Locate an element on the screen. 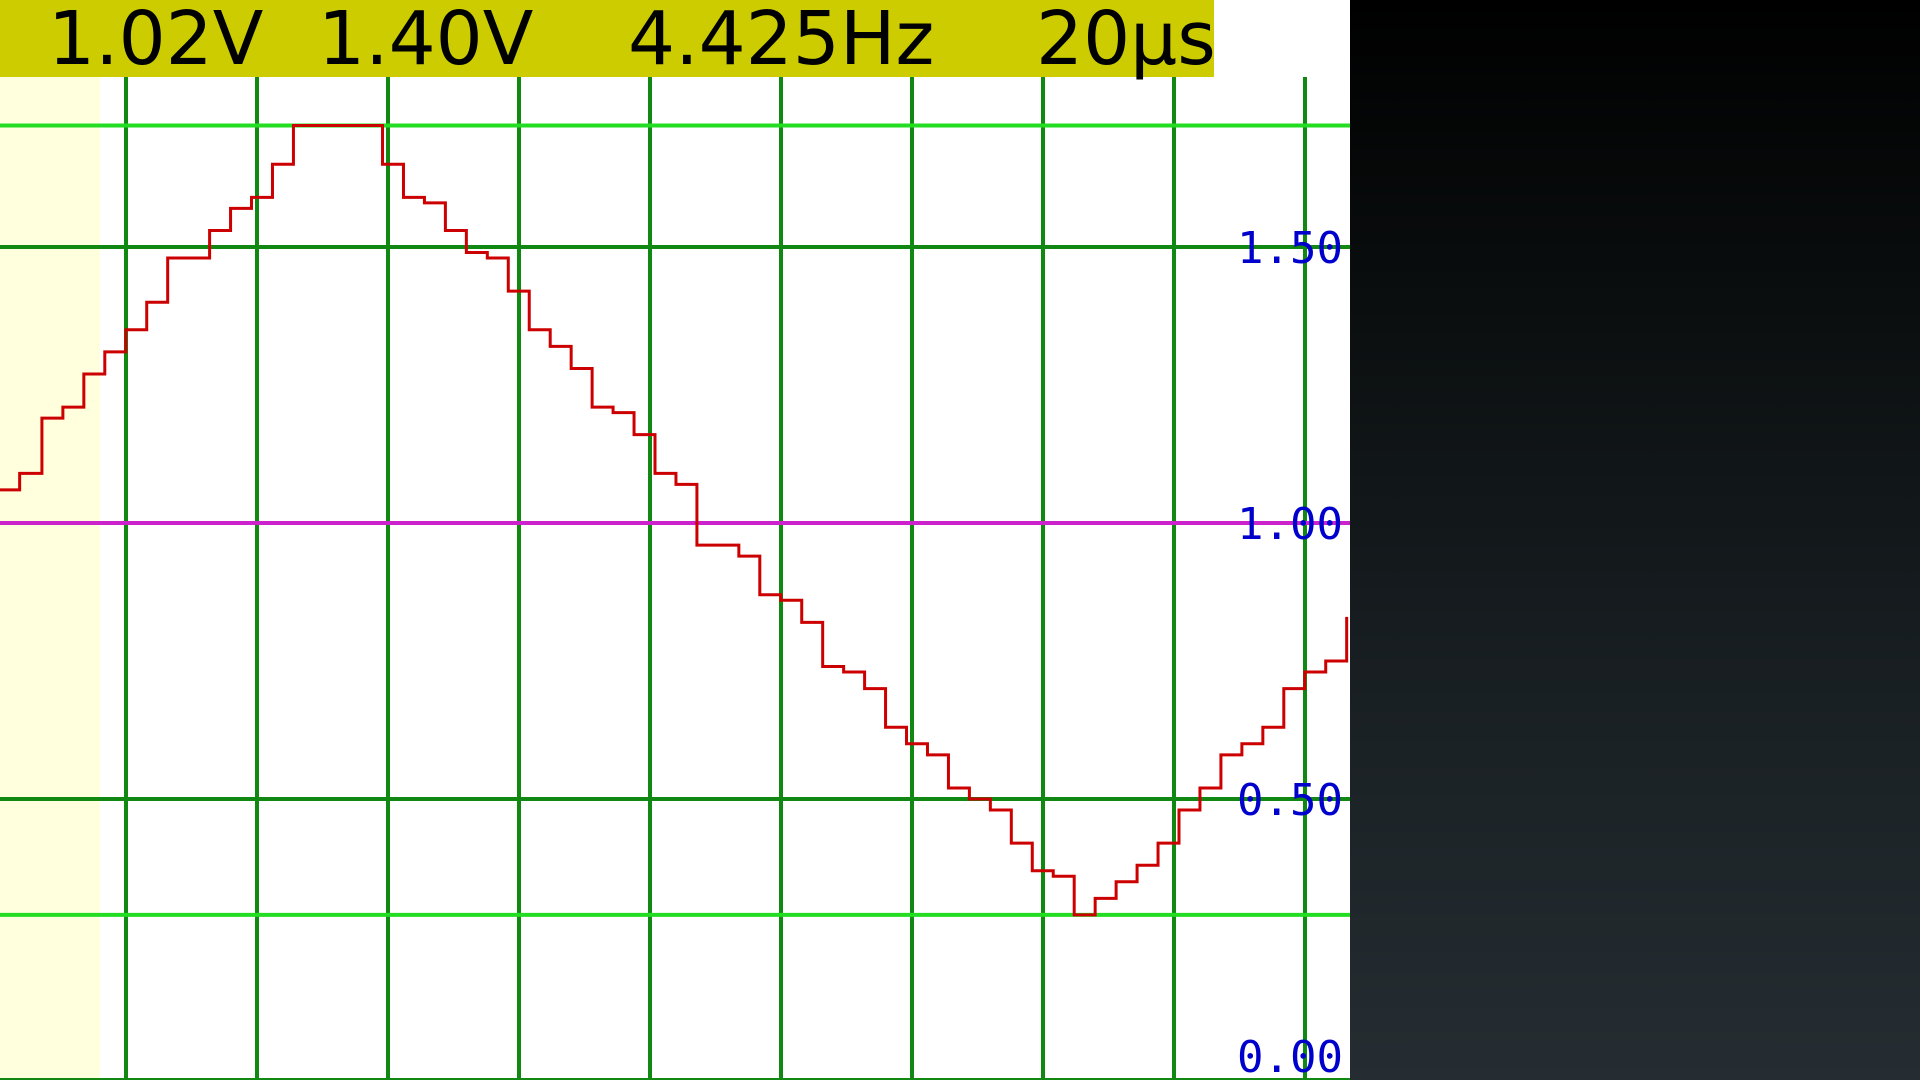 This screenshot has height=1080, width=1920. measurement-readout-bar: 1.02V 1.40V 4.425Hz 20µs is located at coordinates (608, 41).